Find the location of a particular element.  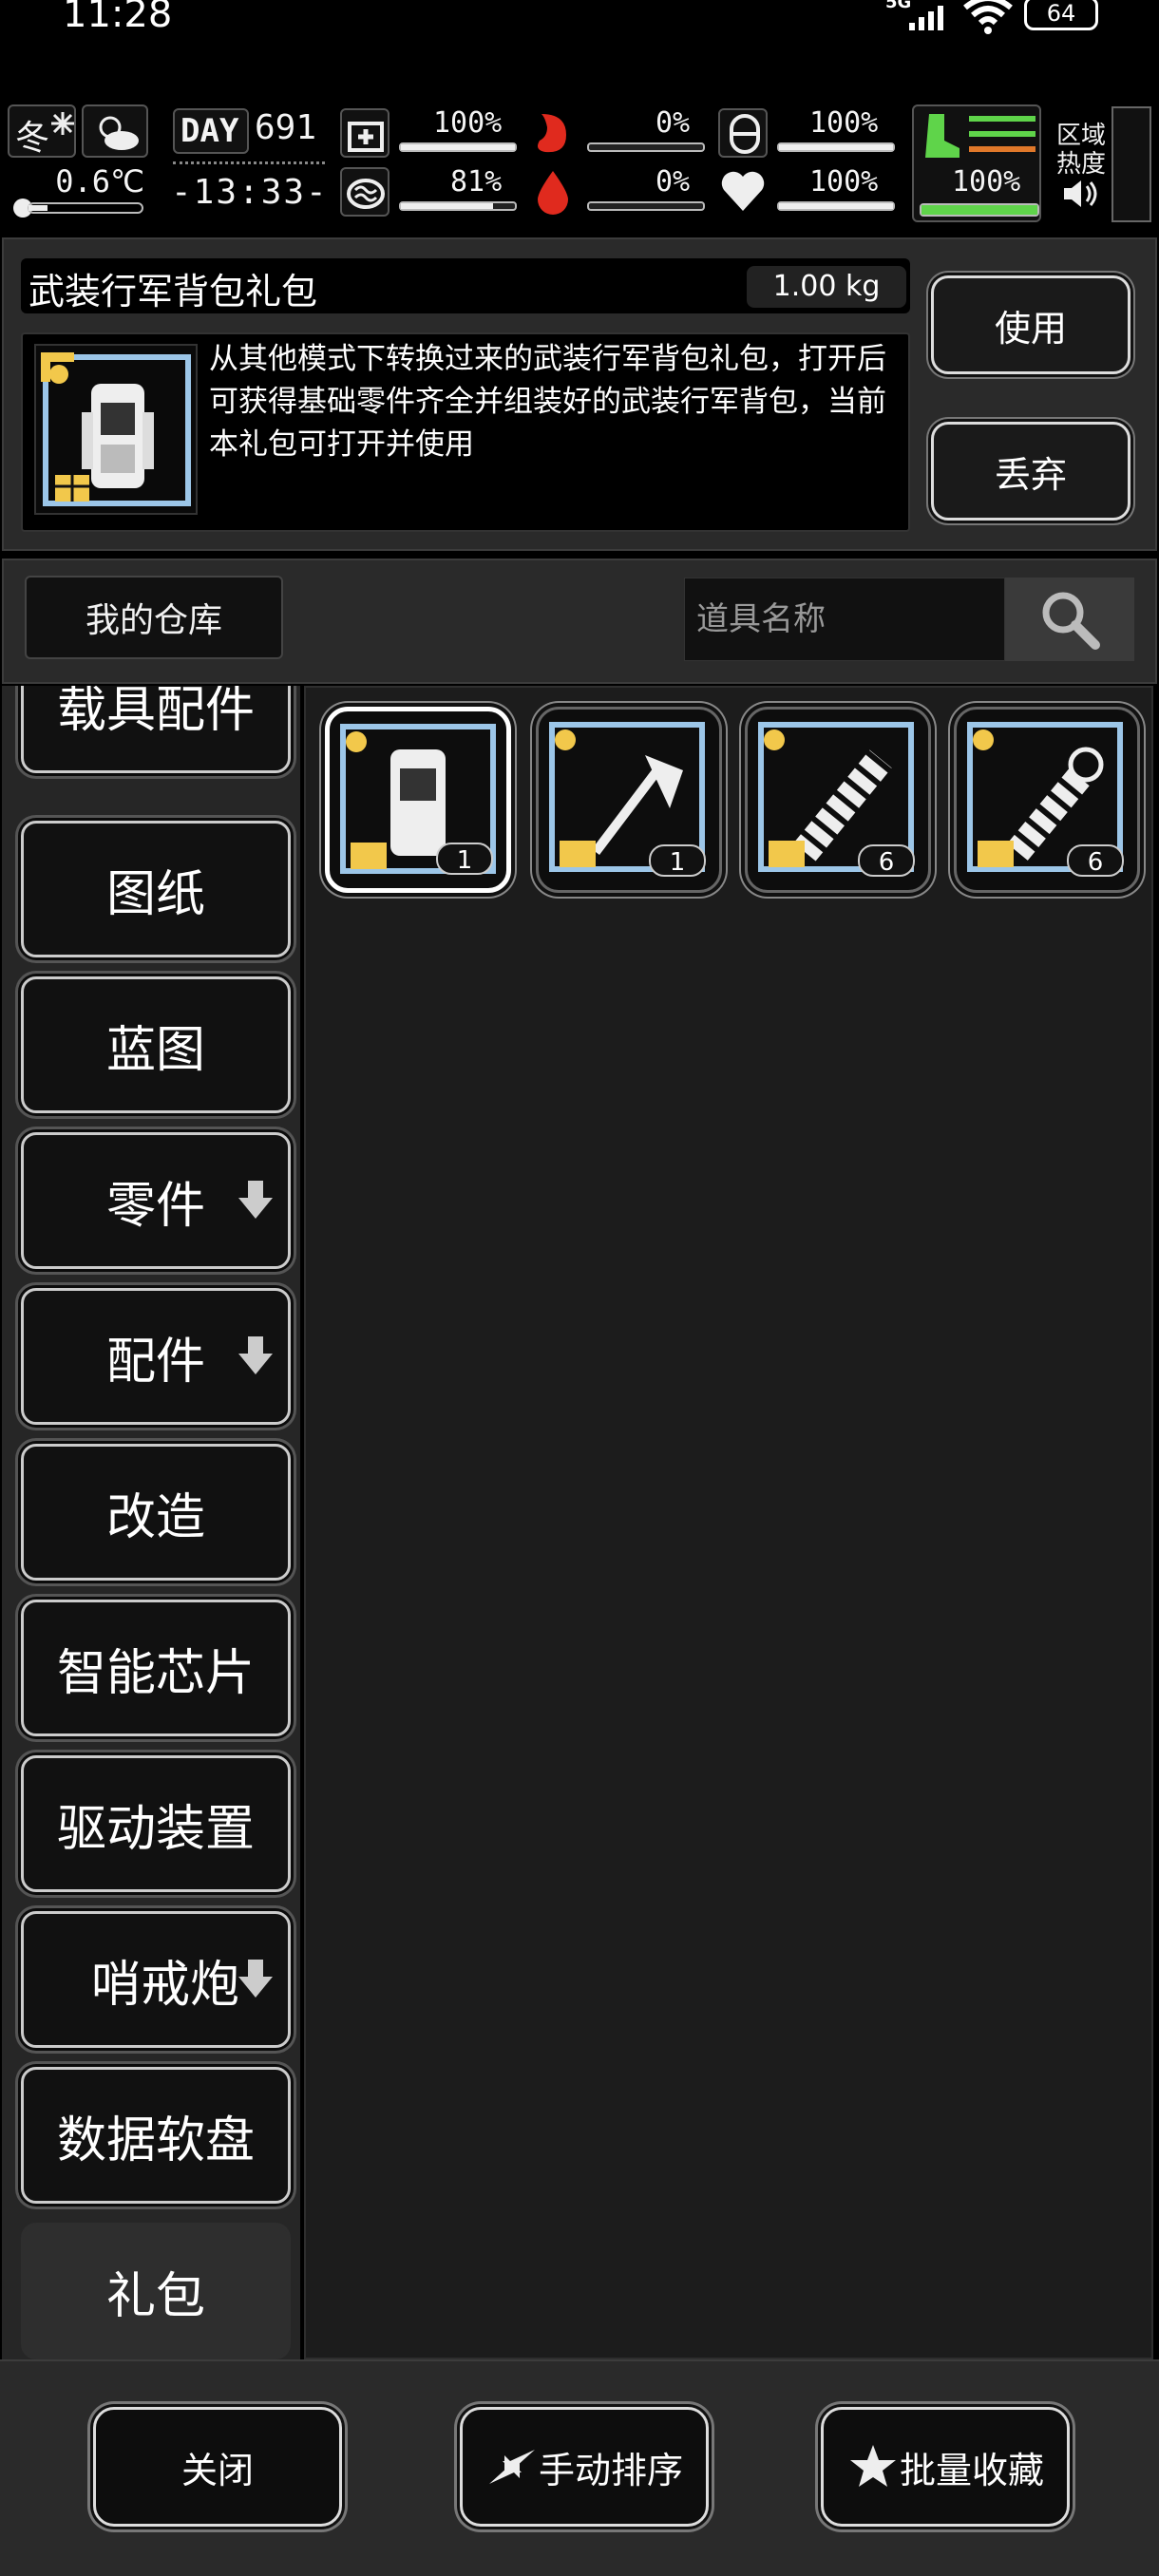

armor-bar-fill is located at coordinates (836, 147).